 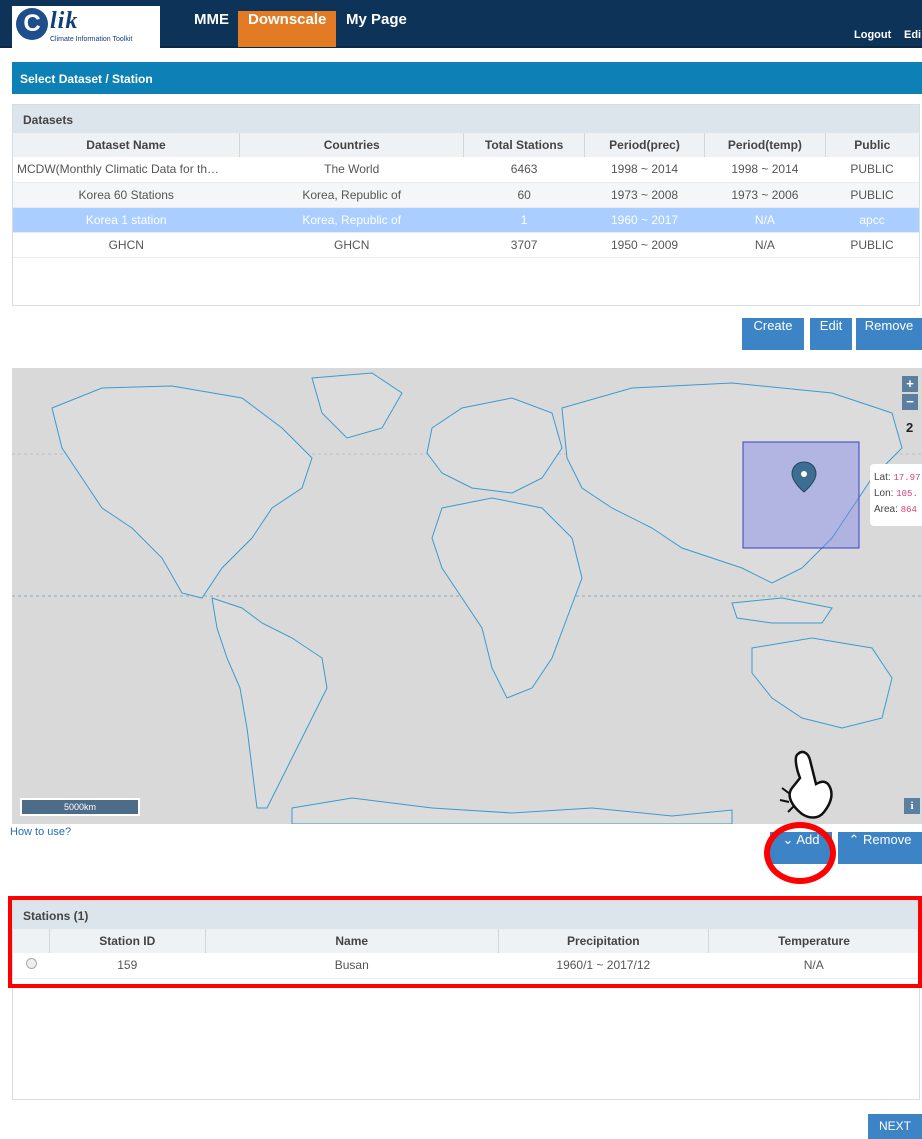 What do you see at coordinates (644, 145) in the screenshot?
I see `column-header: Period(prec)` at bounding box center [644, 145].